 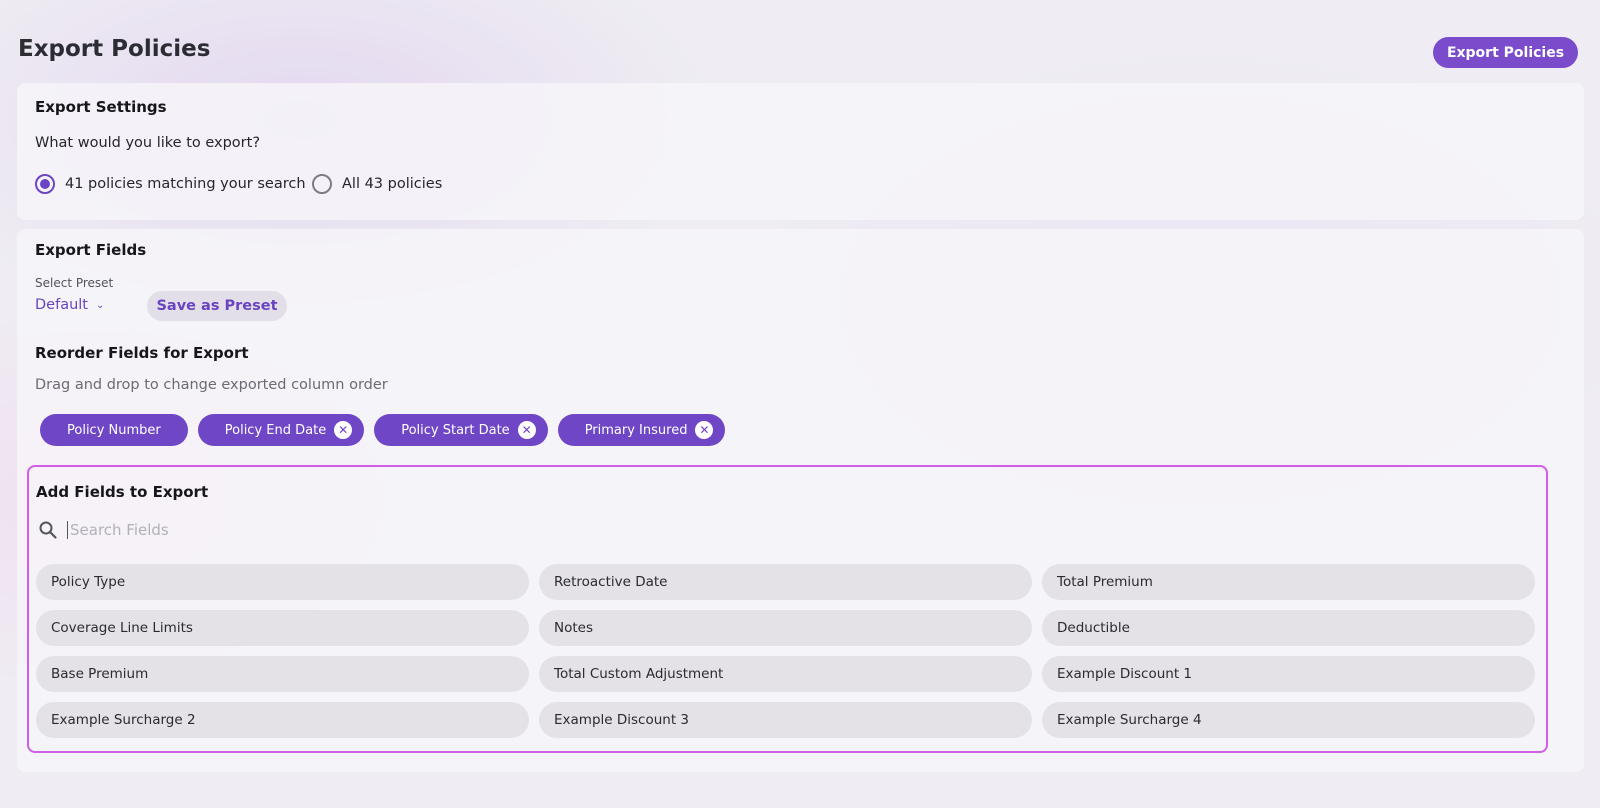 What do you see at coordinates (282, 582) in the screenshot?
I see `field-option: Policy Type` at bounding box center [282, 582].